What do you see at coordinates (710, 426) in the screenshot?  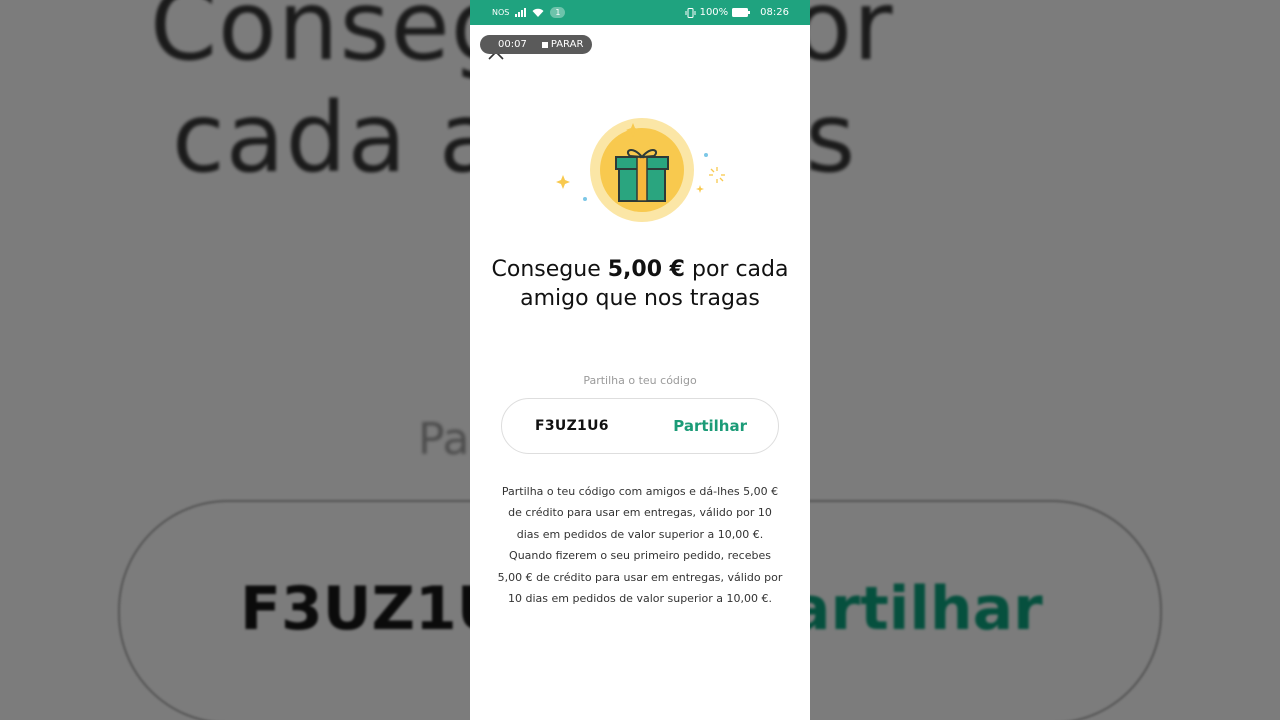 I see `share-button: Partilhar` at bounding box center [710, 426].